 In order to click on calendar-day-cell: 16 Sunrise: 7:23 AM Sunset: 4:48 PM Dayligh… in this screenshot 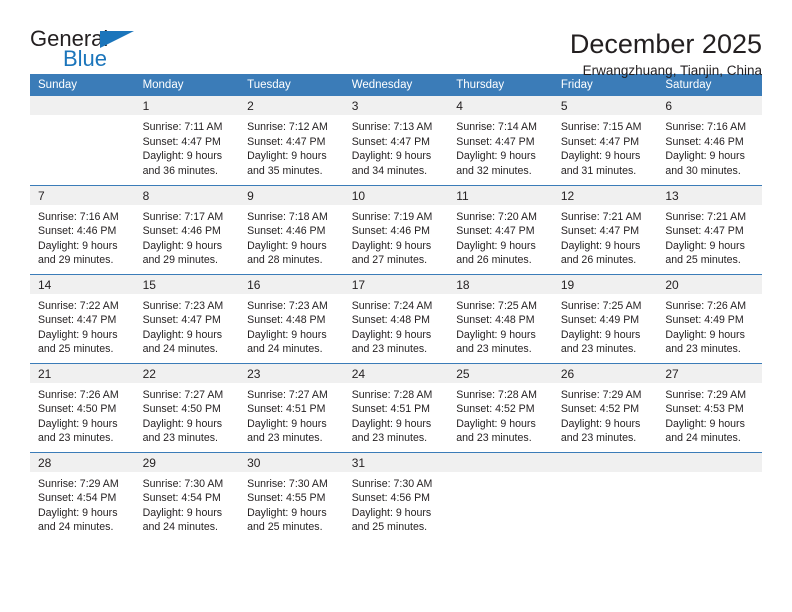, I will do `click(291, 318)`.